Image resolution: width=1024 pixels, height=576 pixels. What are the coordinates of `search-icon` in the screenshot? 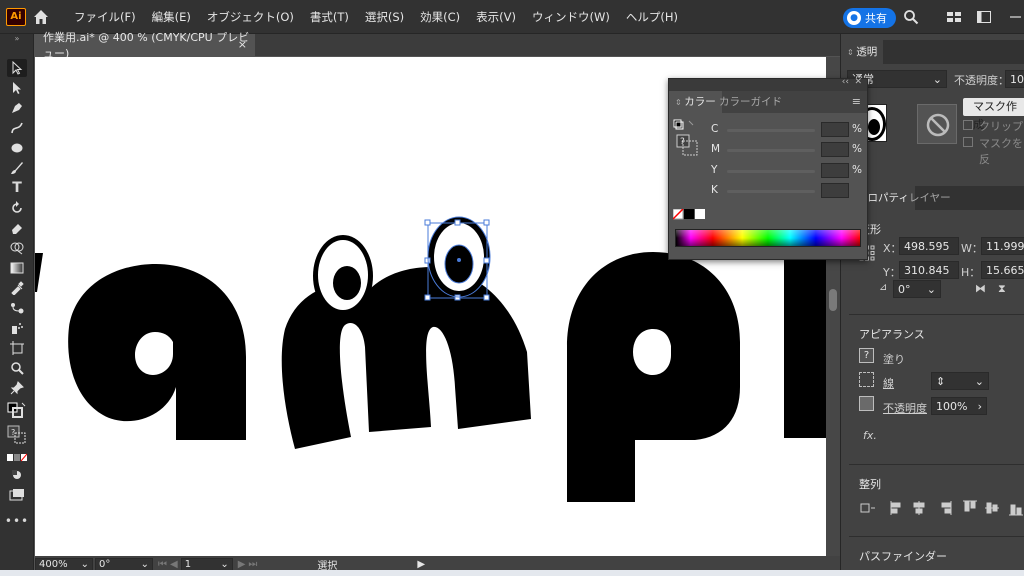 It's located at (911, 17).